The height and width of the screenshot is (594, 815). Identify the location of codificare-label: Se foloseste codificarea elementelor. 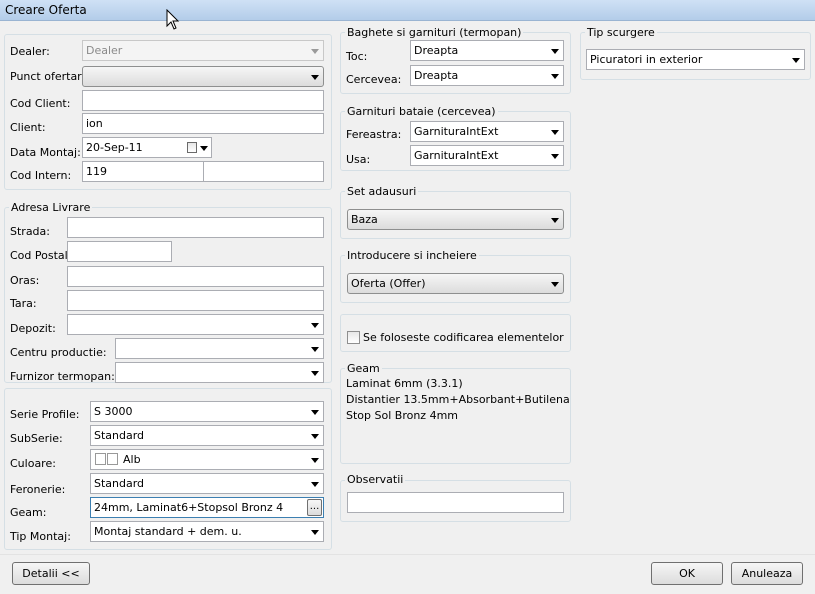
(463, 338).